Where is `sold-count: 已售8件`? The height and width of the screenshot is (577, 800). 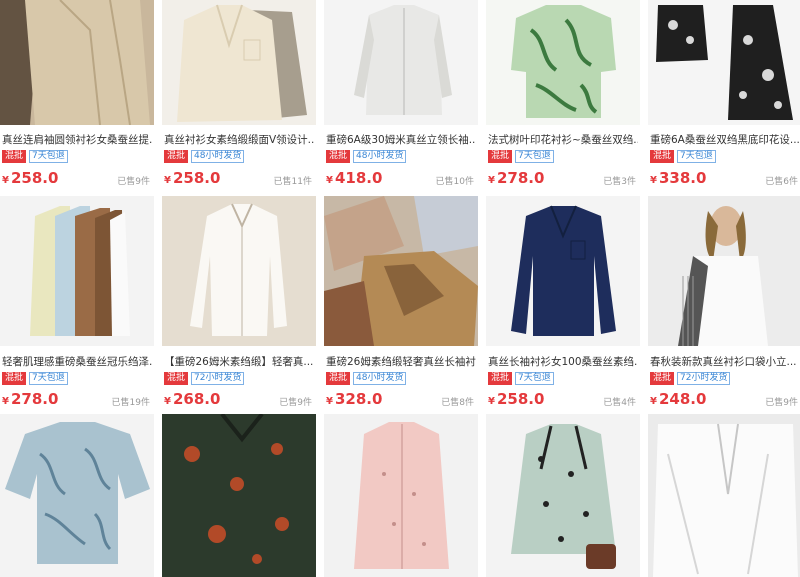
sold-count: 已售8件 is located at coordinates (457, 403).